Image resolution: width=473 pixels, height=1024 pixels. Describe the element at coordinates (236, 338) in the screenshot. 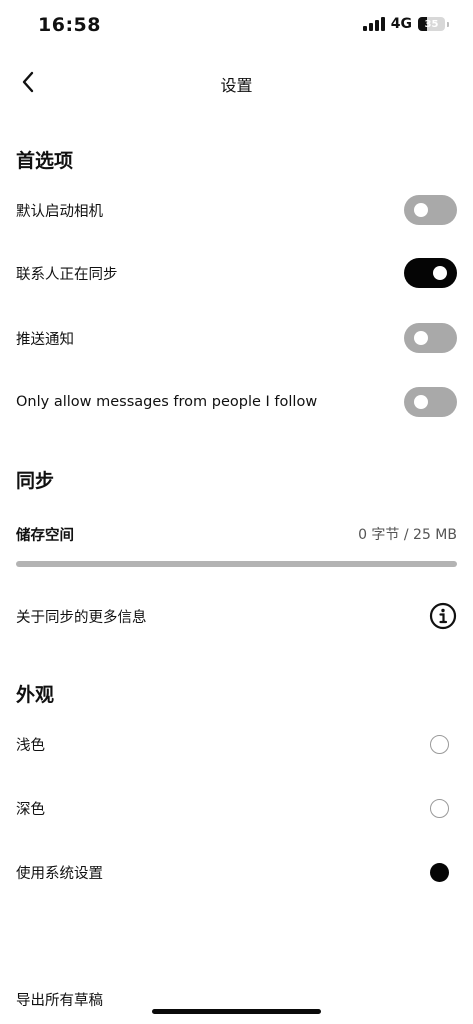

I see `pref-row-push-notifications: 推送通知` at that location.